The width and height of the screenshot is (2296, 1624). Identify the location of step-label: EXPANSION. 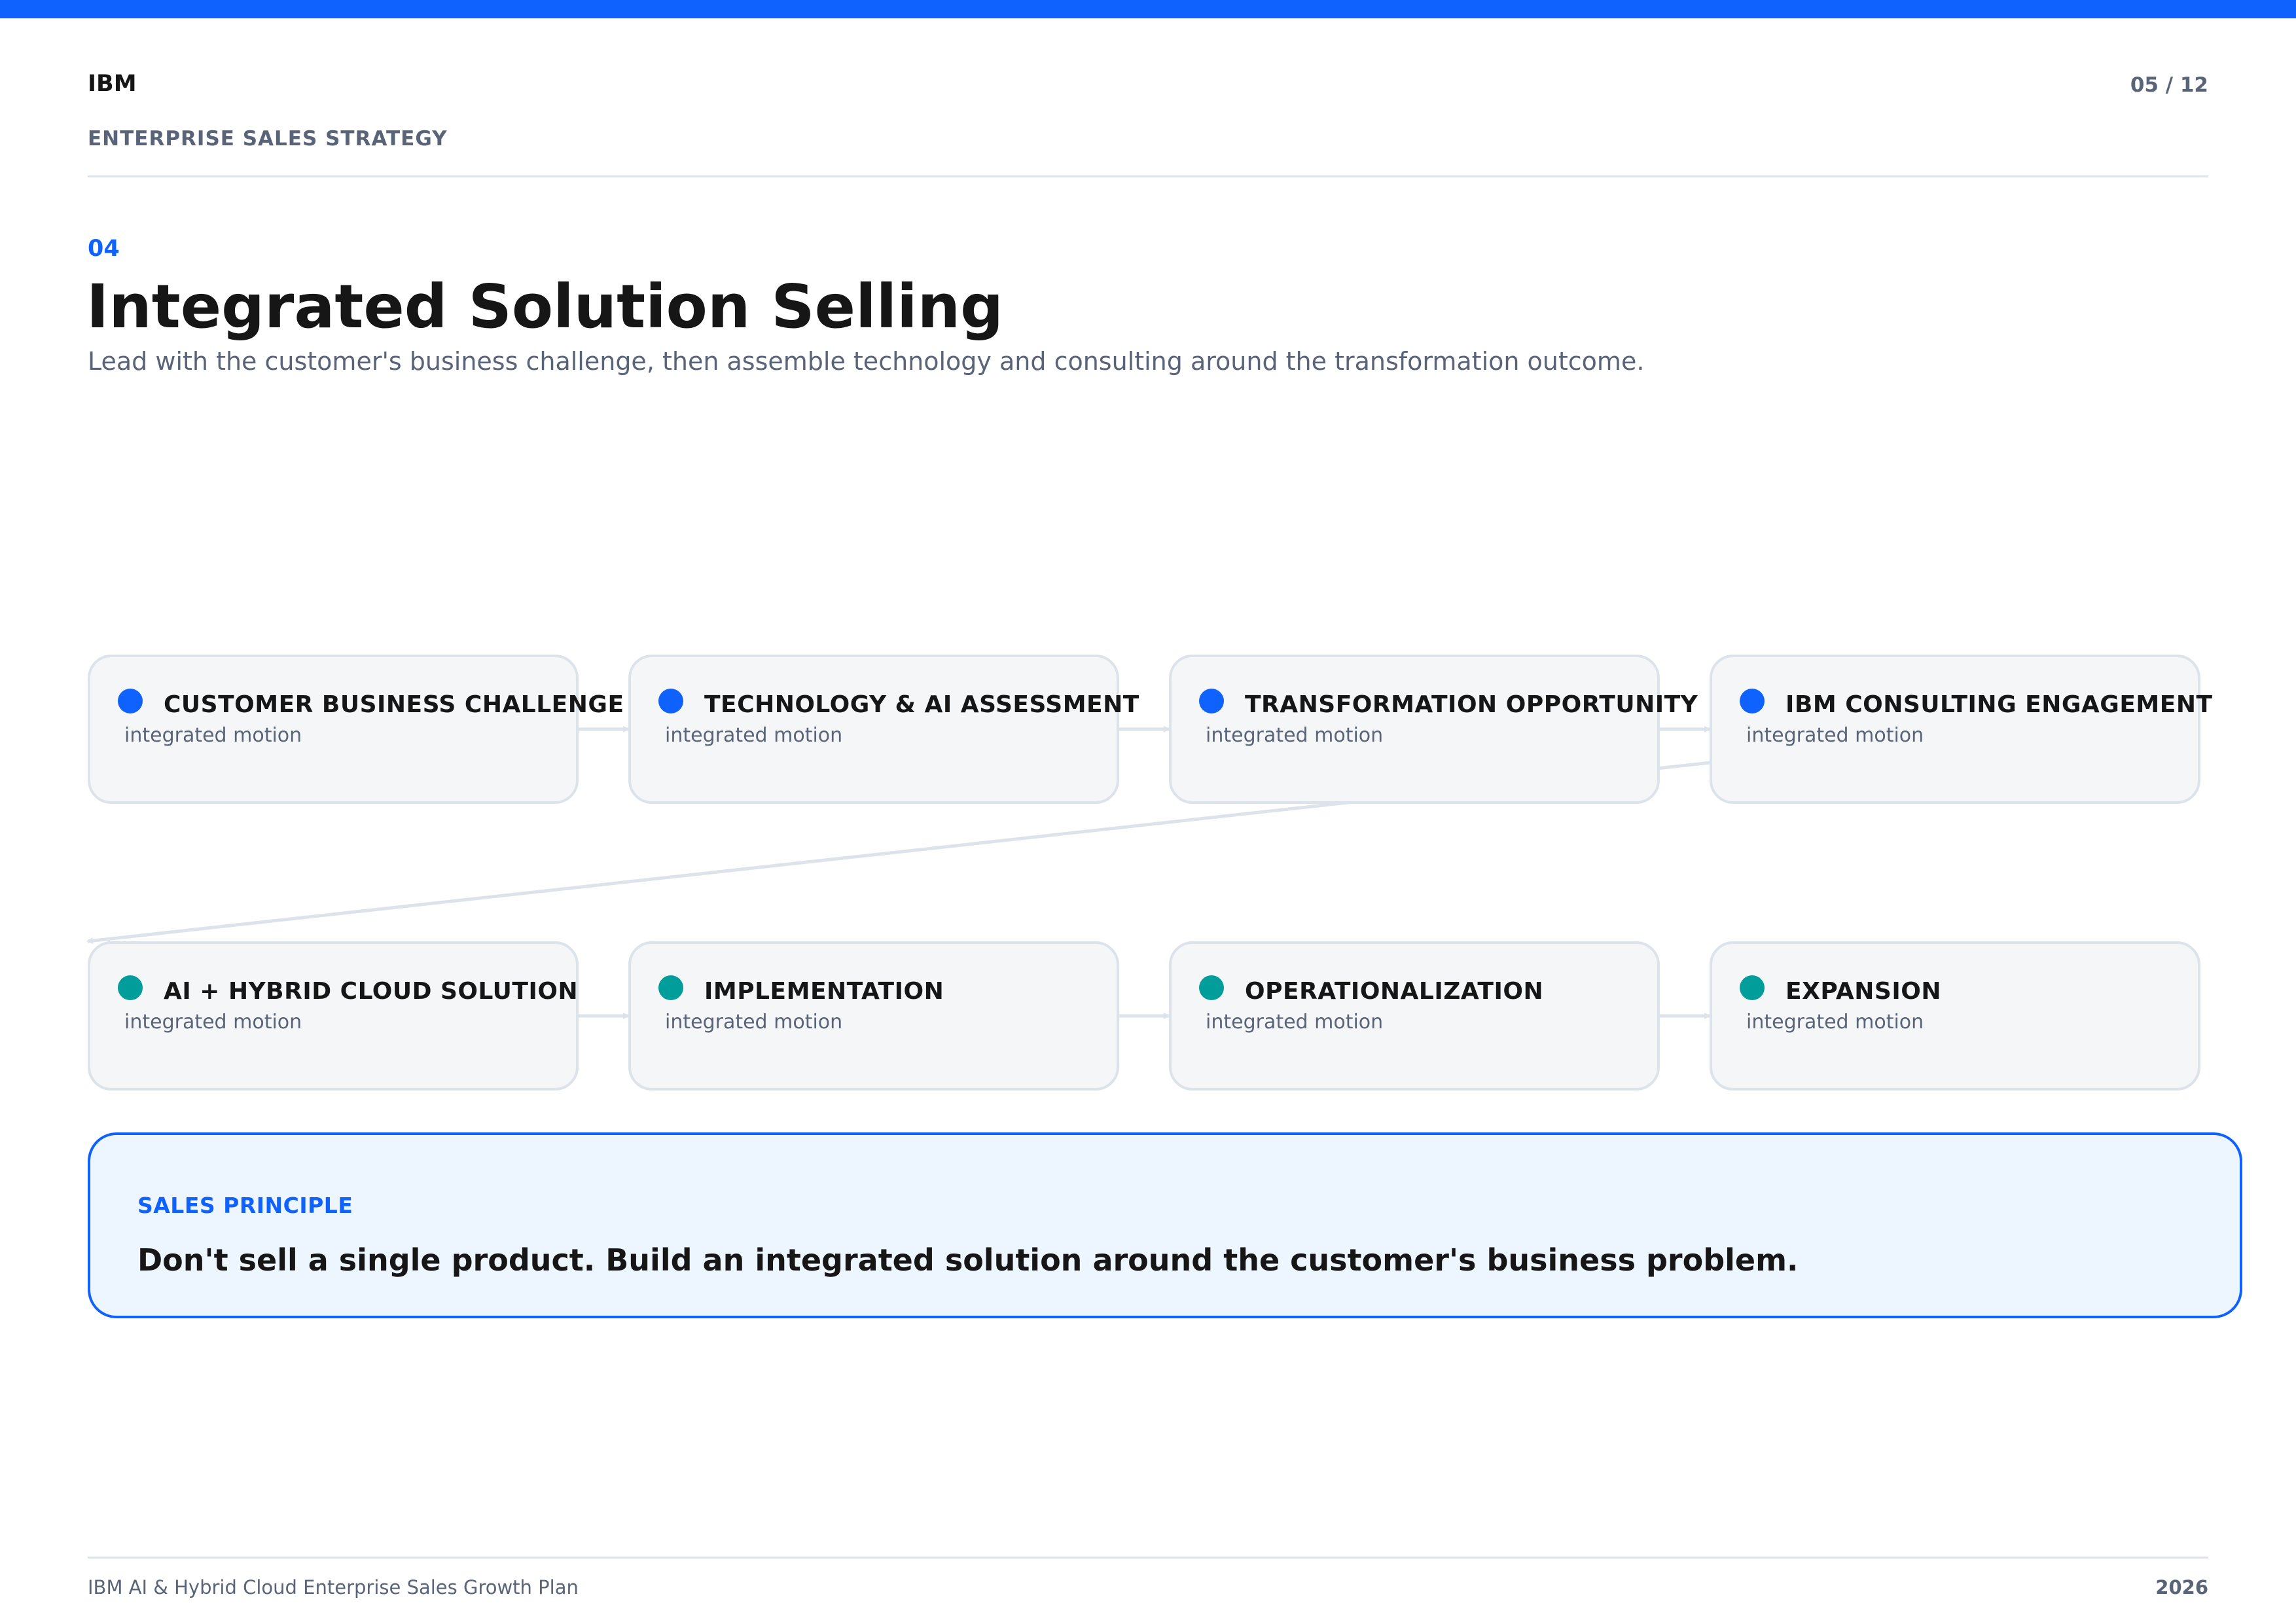
(1863, 991).